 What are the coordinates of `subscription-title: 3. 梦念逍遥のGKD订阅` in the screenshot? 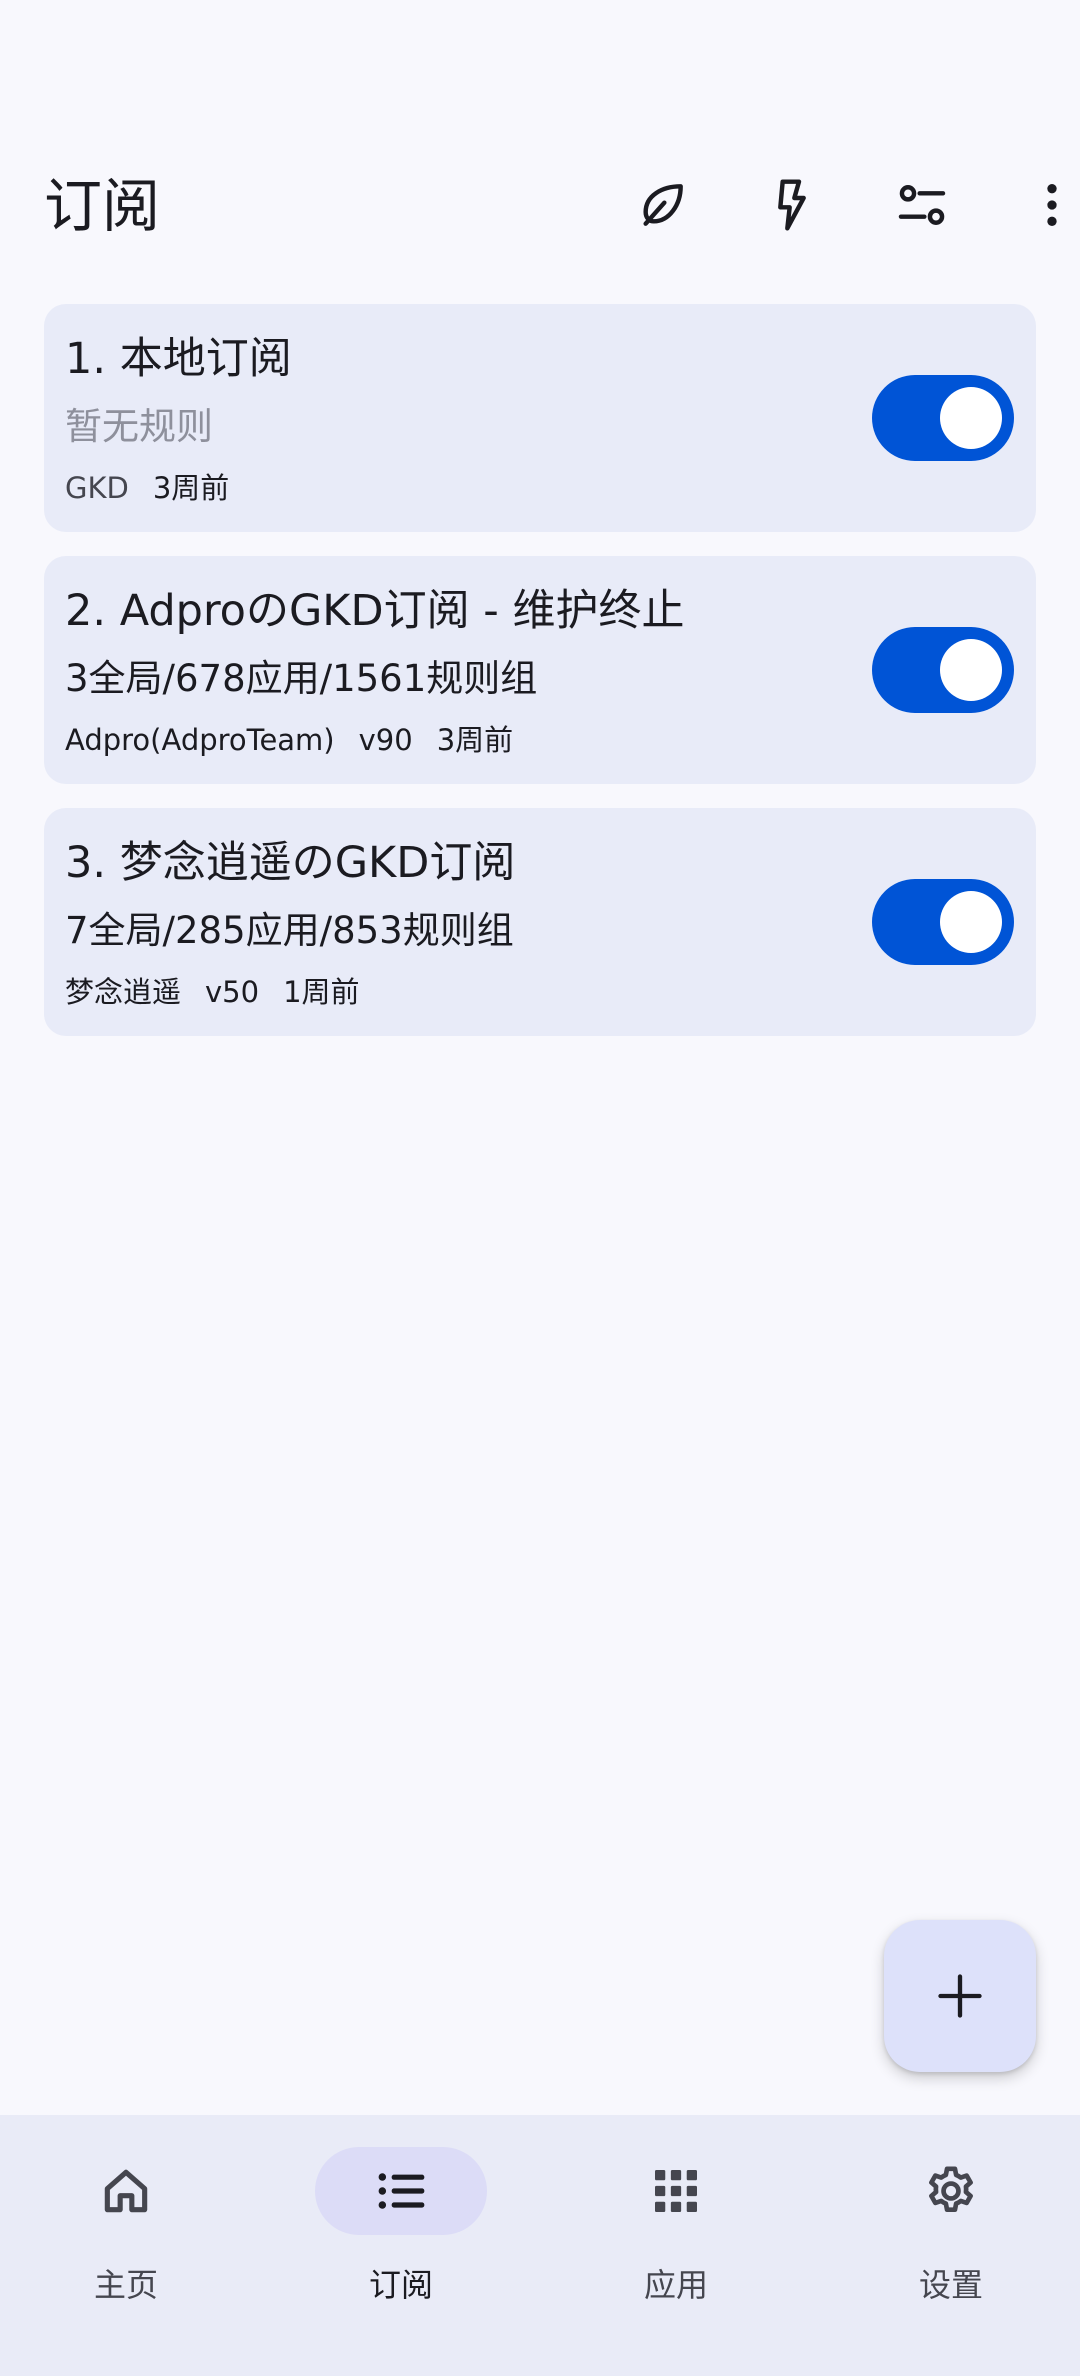 It's located at (290, 863).